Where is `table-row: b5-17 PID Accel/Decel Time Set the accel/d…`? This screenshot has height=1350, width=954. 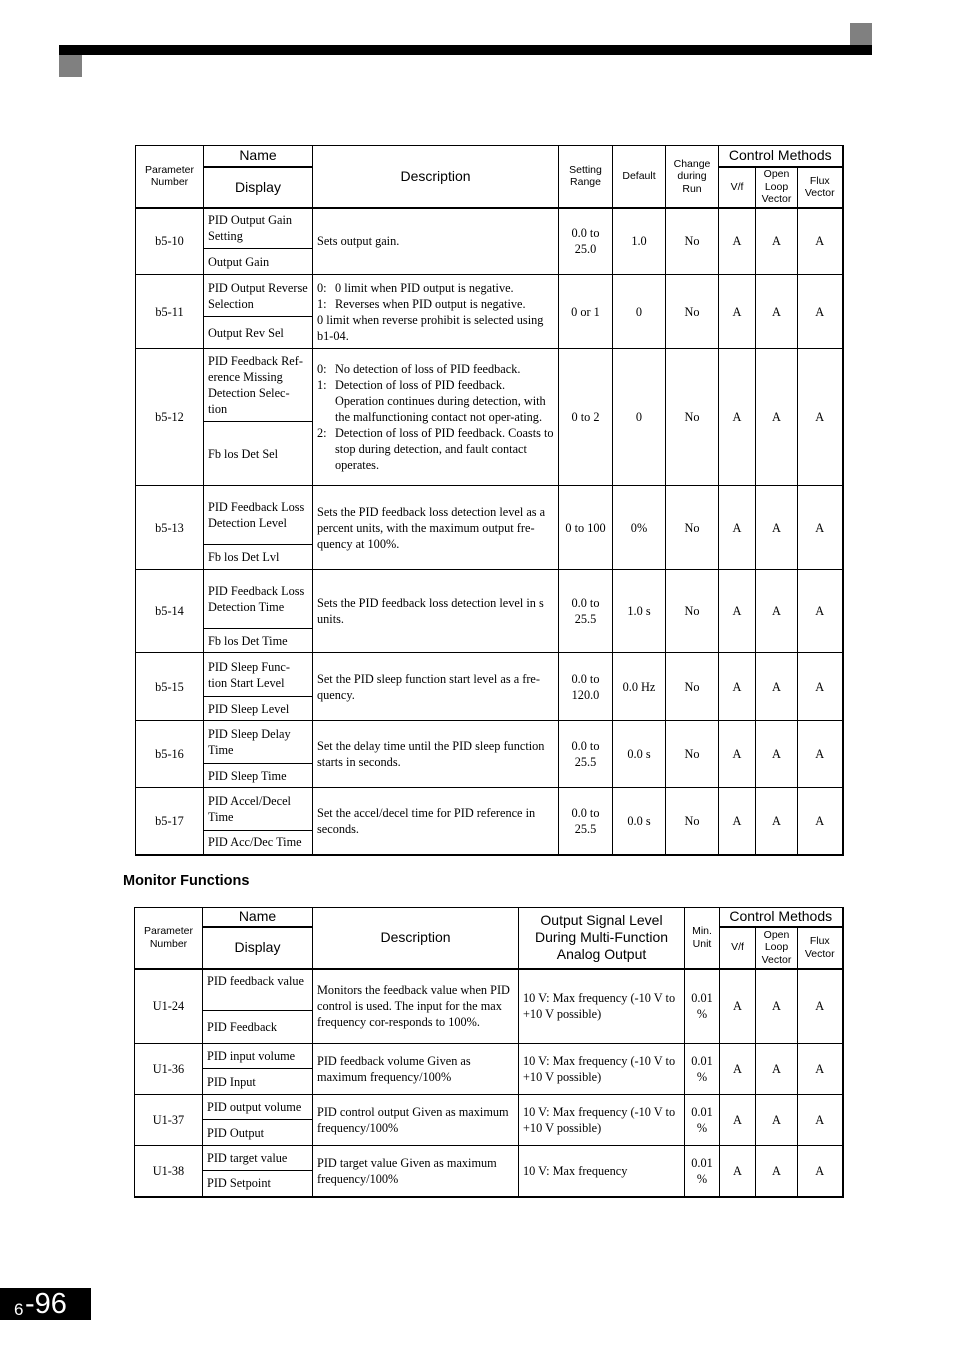
table-row: b5-17 PID Accel/Decel Time Set the accel/d… is located at coordinates (489, 821).